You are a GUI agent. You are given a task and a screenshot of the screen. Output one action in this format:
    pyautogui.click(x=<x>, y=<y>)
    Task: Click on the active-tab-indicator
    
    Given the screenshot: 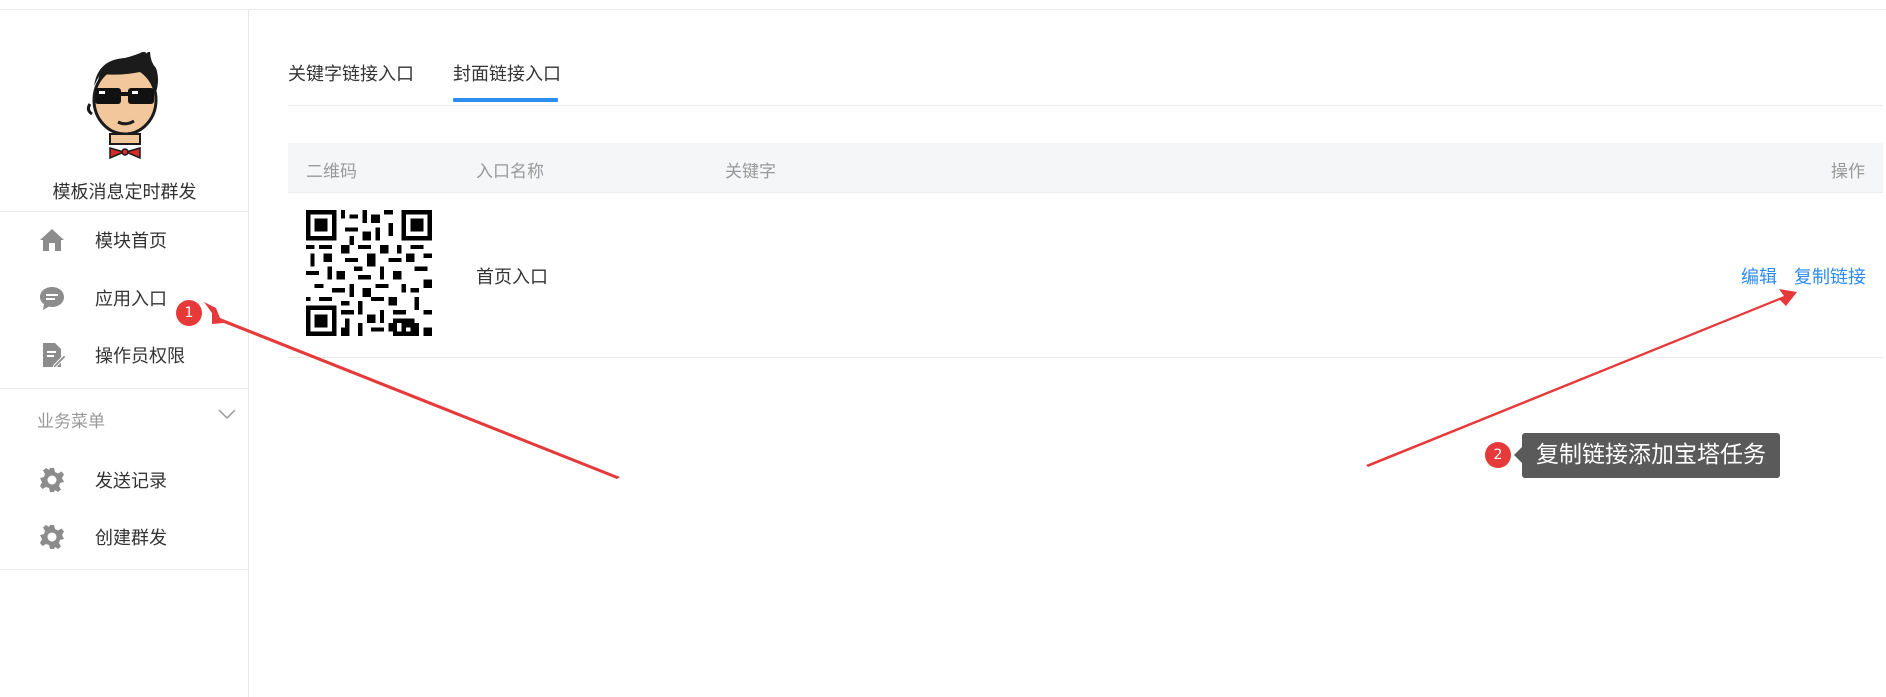 What is the action you would take?
    pyautogui.click(x=505, y=100)
    